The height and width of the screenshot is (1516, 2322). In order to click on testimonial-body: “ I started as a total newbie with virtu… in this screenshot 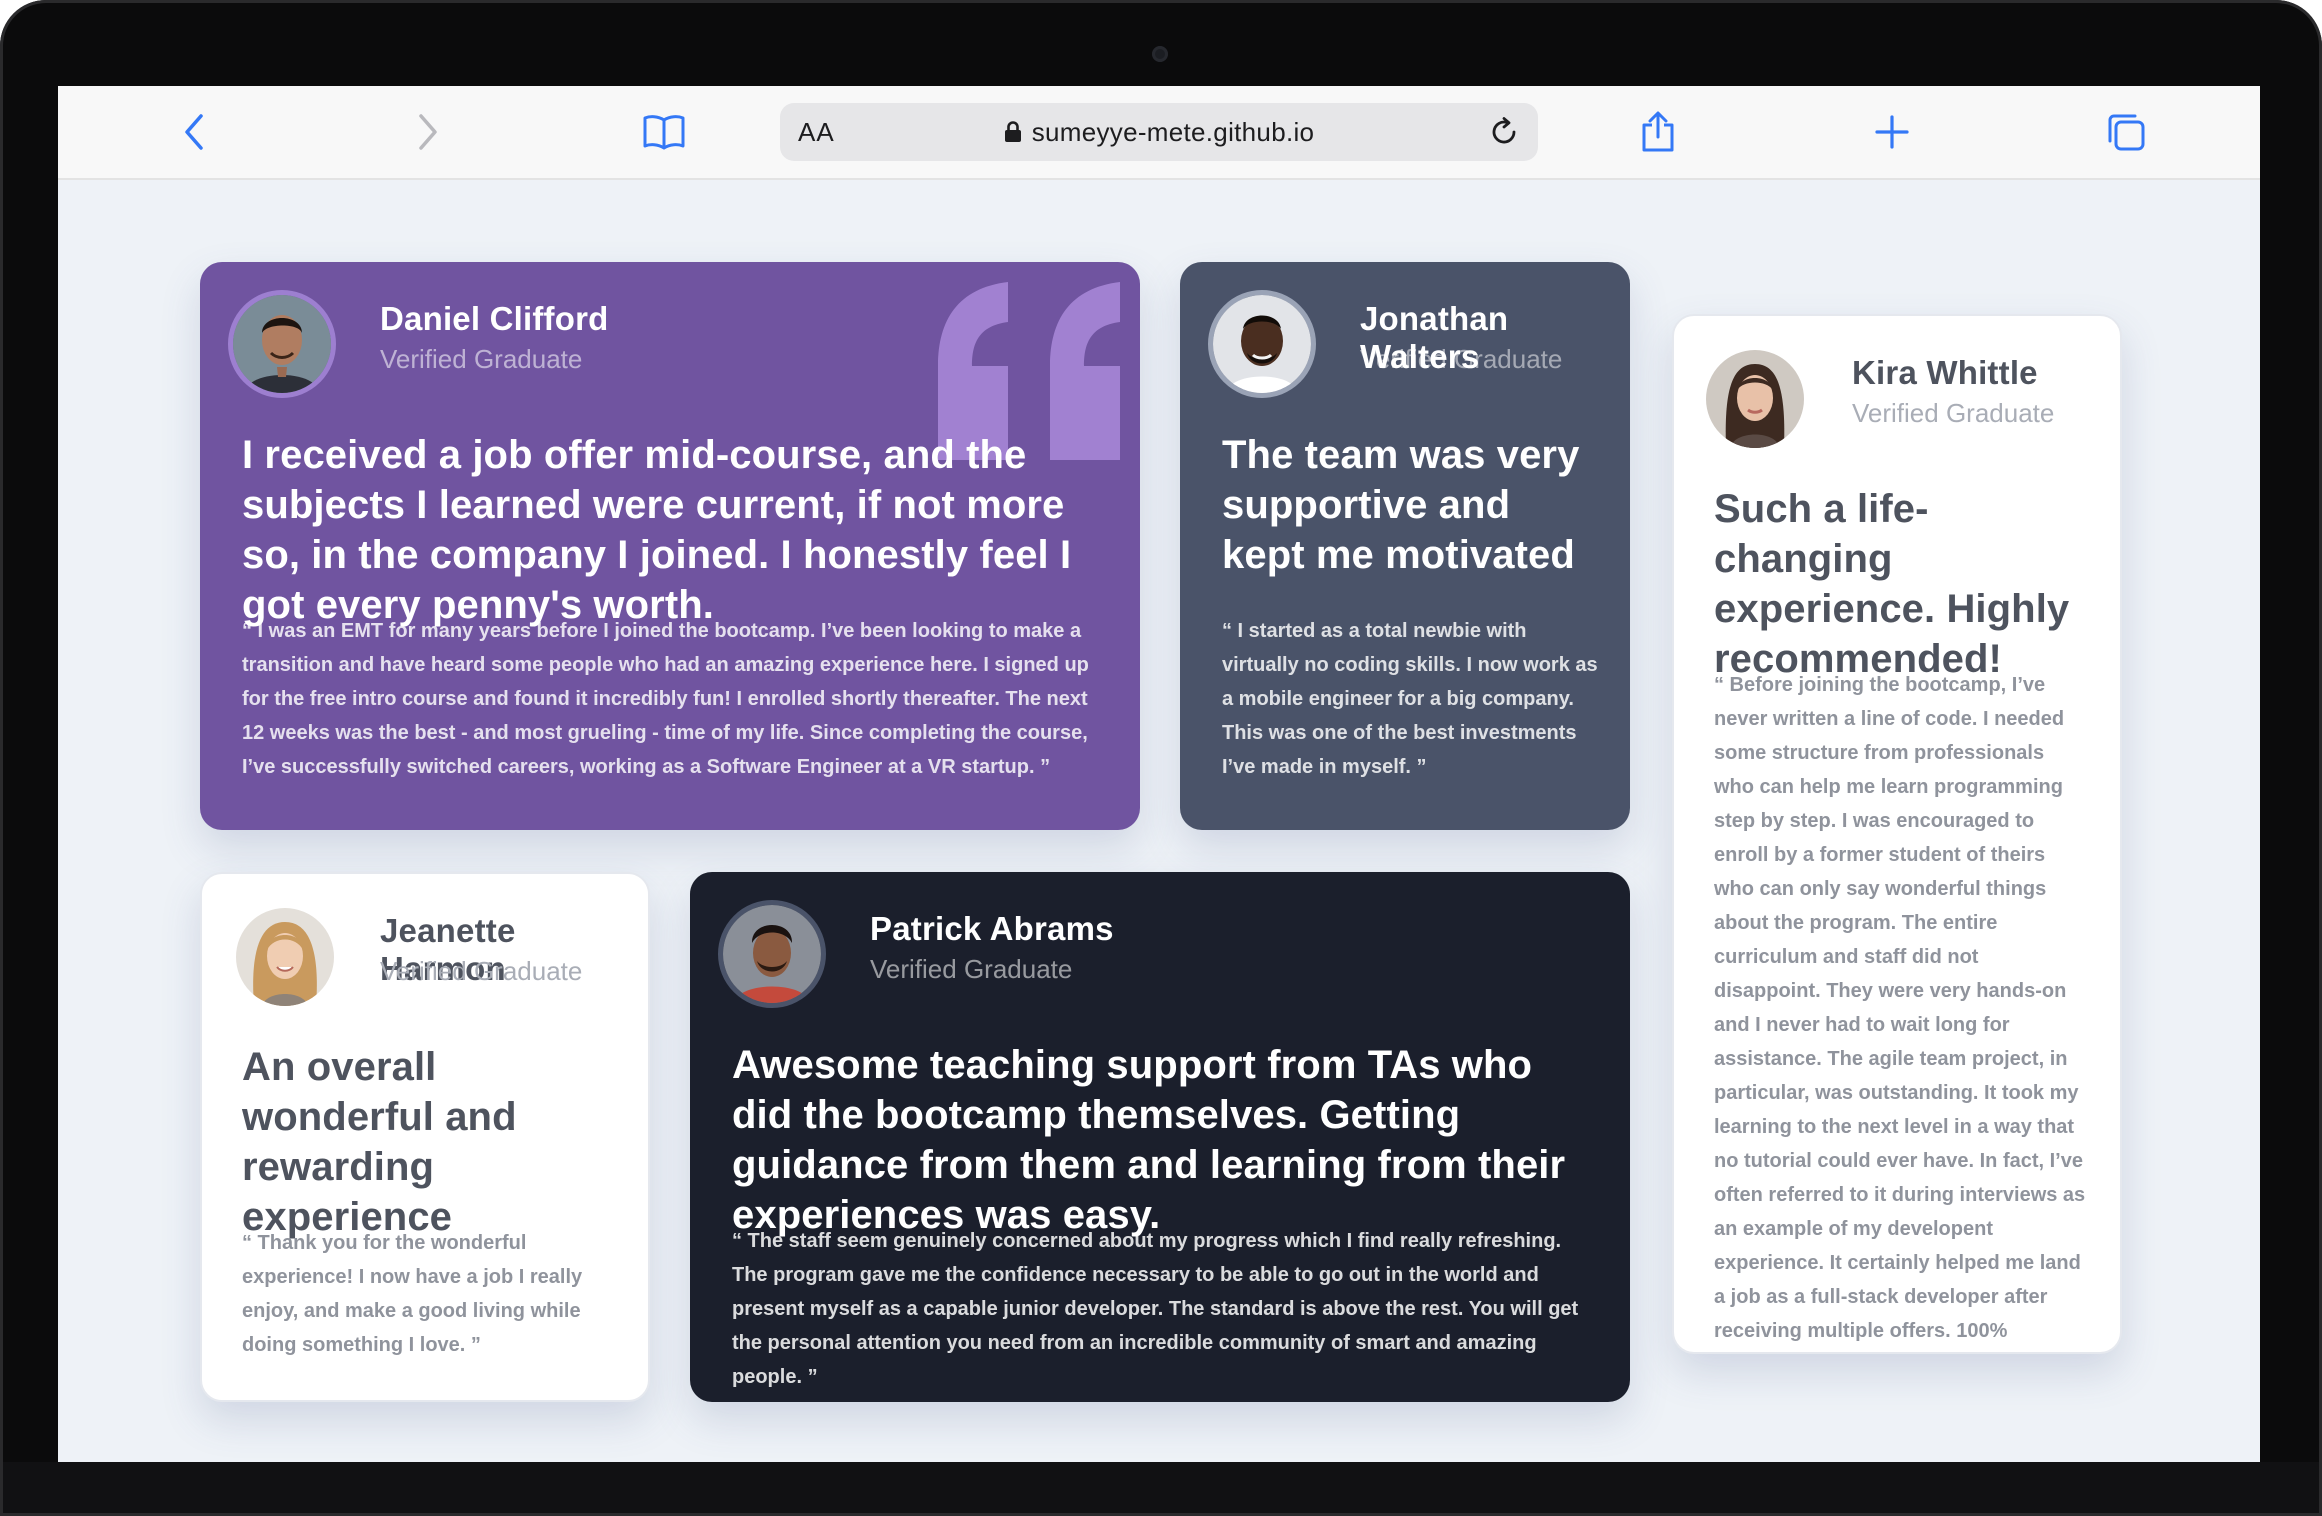, I will do `click(1410, 699)`.